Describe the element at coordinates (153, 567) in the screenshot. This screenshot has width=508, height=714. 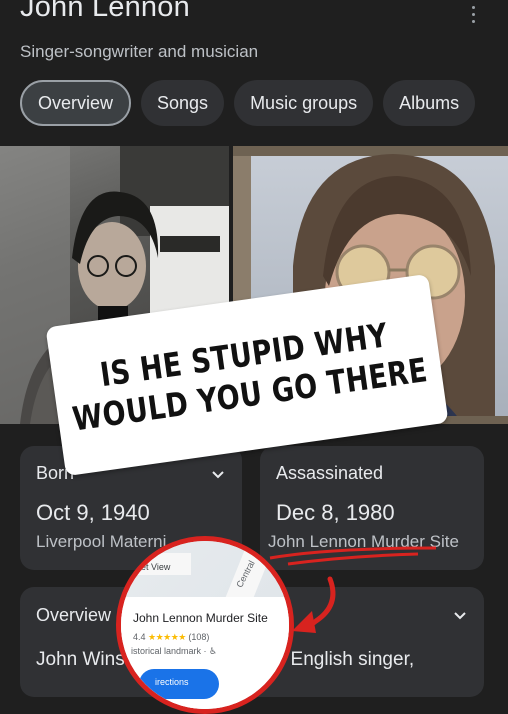
I see `street-view-label: eet View` at that location.